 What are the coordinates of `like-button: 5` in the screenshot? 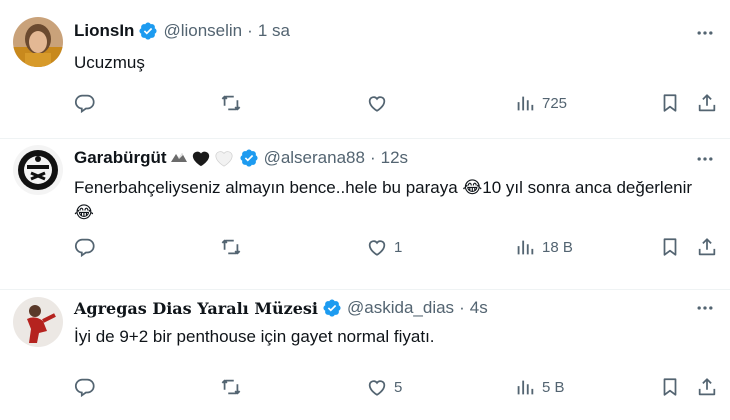 It's located at (384, 387).